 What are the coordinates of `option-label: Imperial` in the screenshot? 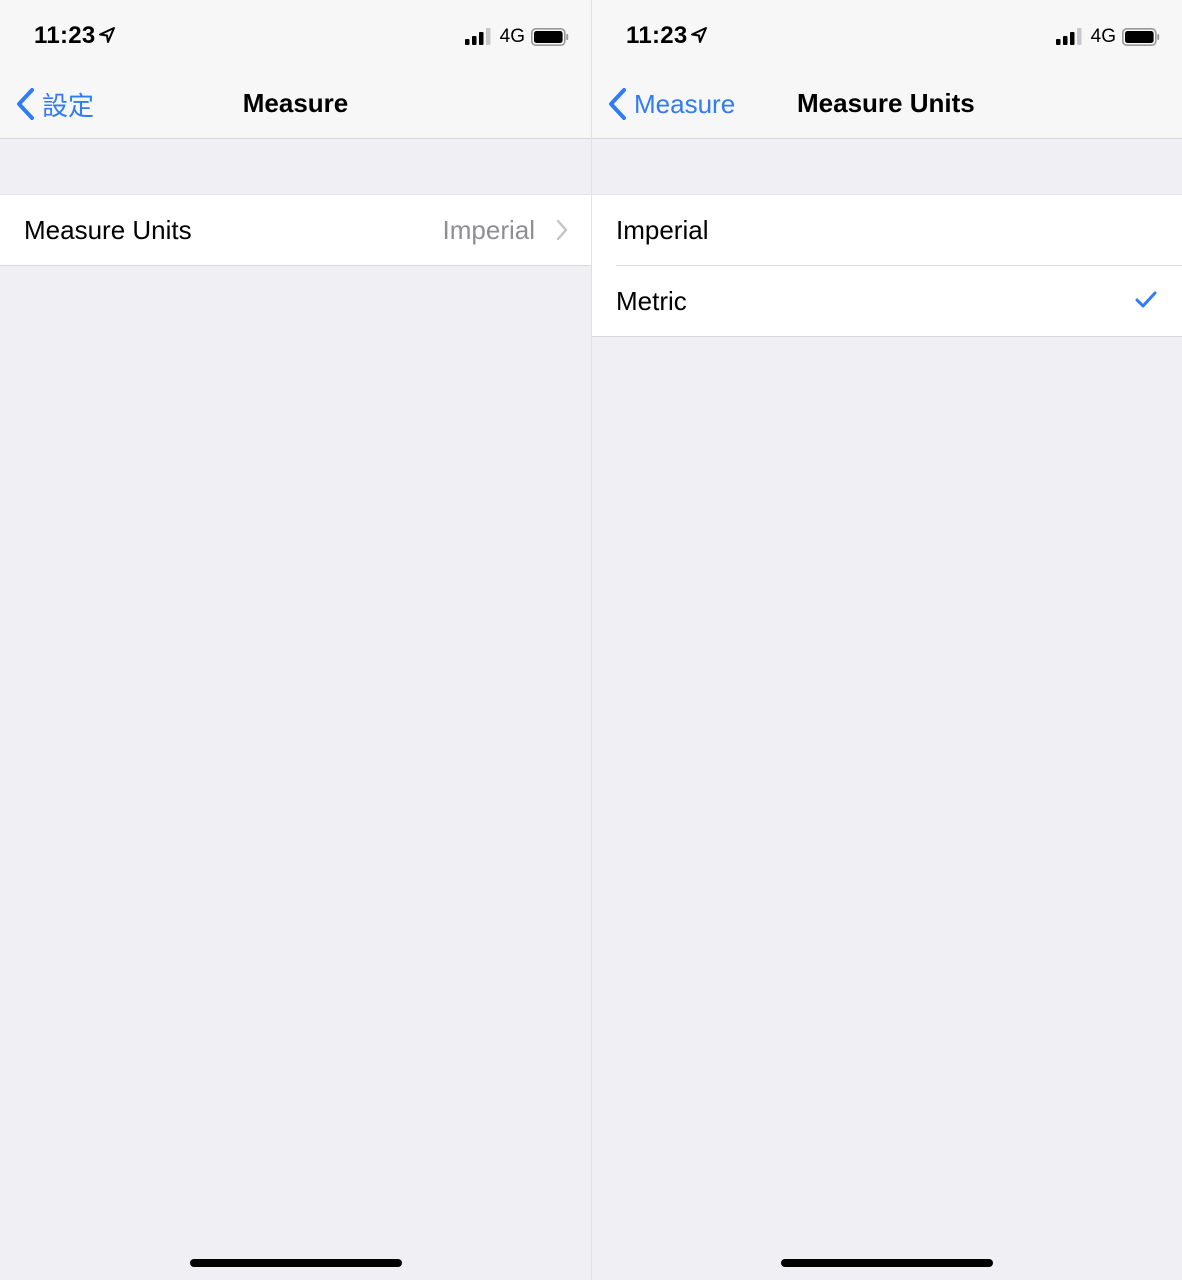 It's located at (662, 229).